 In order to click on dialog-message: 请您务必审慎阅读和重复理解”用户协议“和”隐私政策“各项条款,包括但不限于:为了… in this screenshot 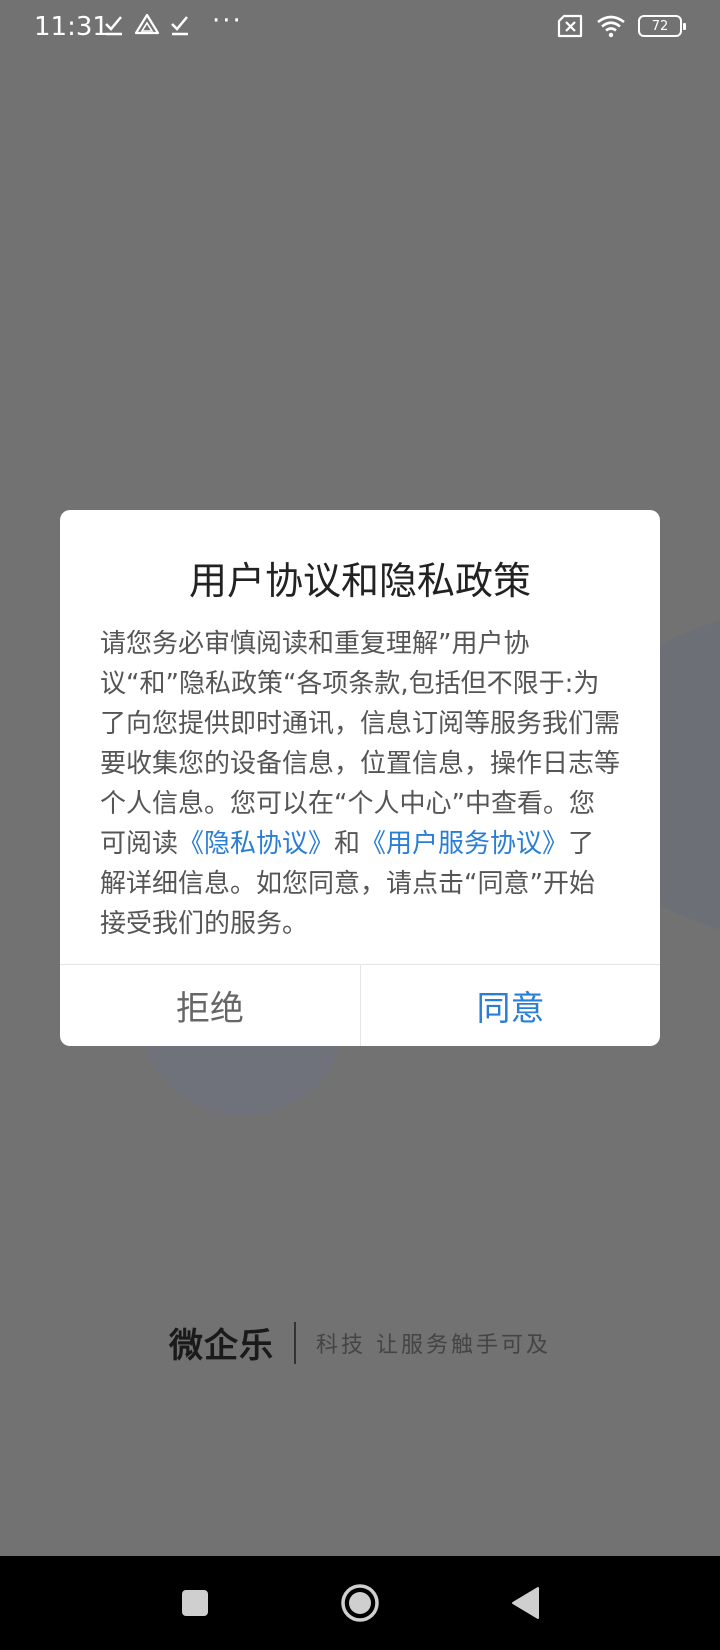, I will do `click(360, 784)`.